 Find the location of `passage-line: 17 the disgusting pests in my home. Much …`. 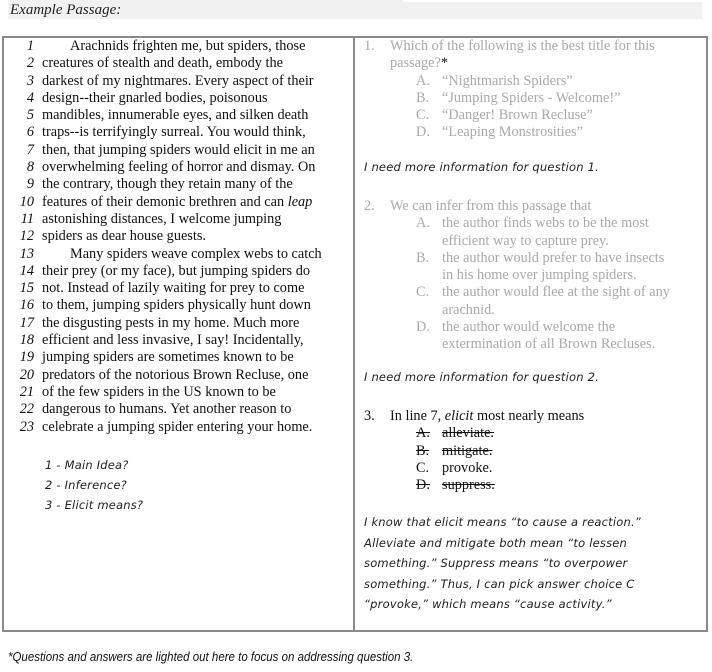

passage-line: 17 the disgusting pests in my home. Much … is located at coordinates (180, 323).